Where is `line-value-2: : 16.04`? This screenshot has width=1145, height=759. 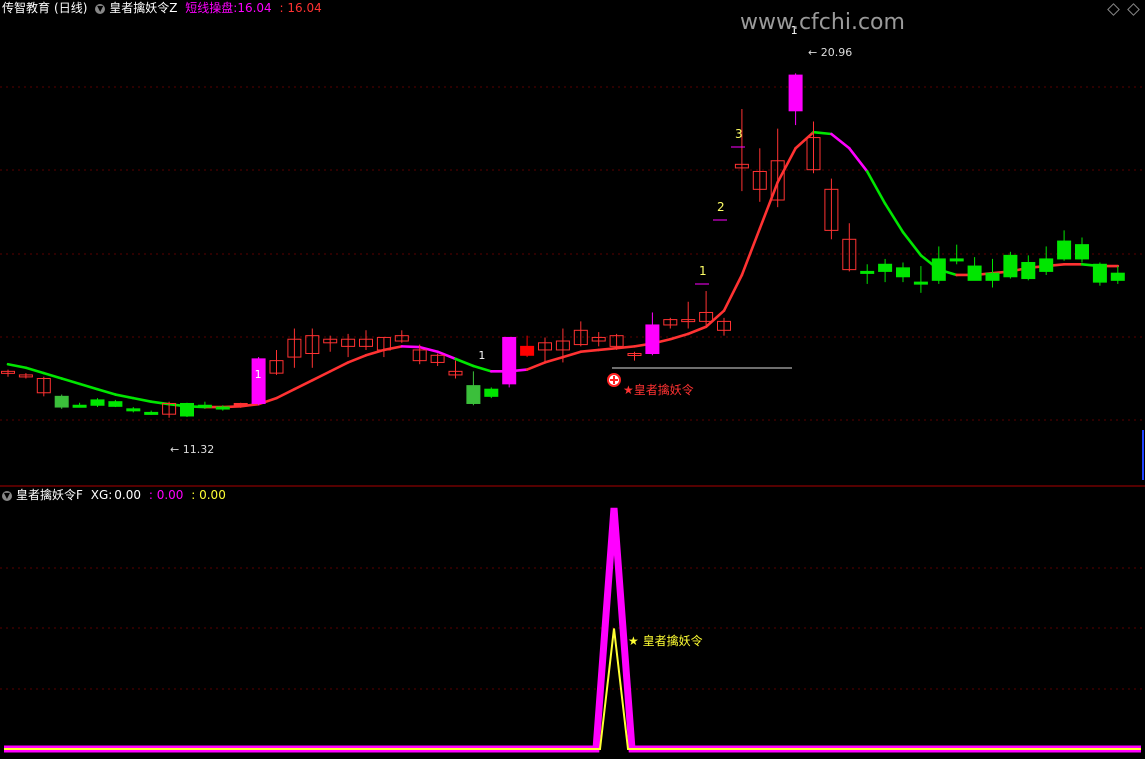
line-value-2: : 16.04 is located at coordinates (300, 8).